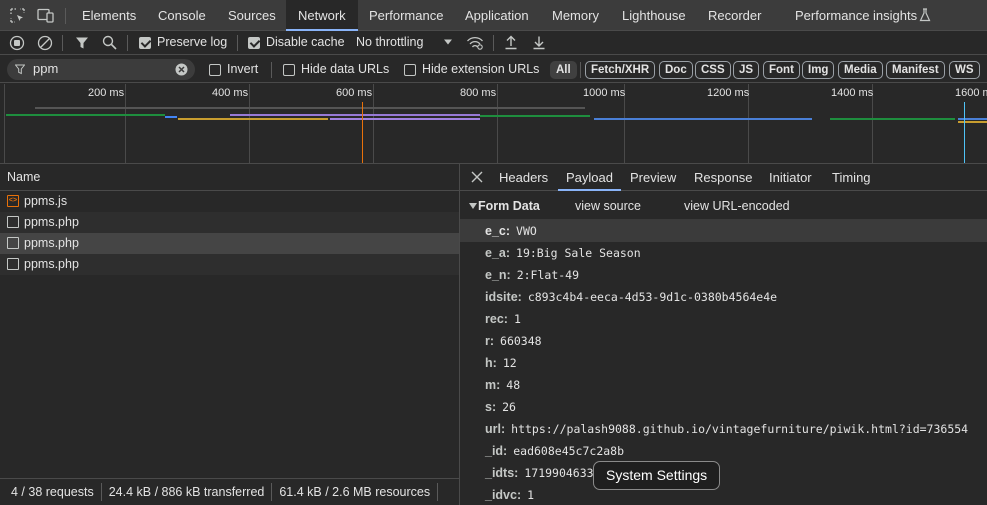  Describe the element at coordinates (252, 15) in the screenshot. I see `tab-sources: Sources` at that location.